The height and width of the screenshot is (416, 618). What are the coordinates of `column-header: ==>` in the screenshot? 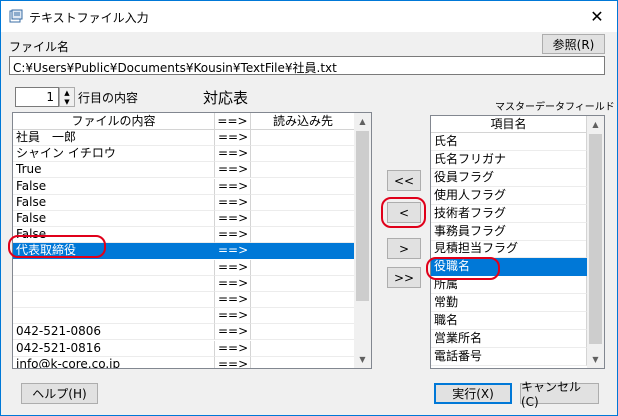 It's located at (233, 121).